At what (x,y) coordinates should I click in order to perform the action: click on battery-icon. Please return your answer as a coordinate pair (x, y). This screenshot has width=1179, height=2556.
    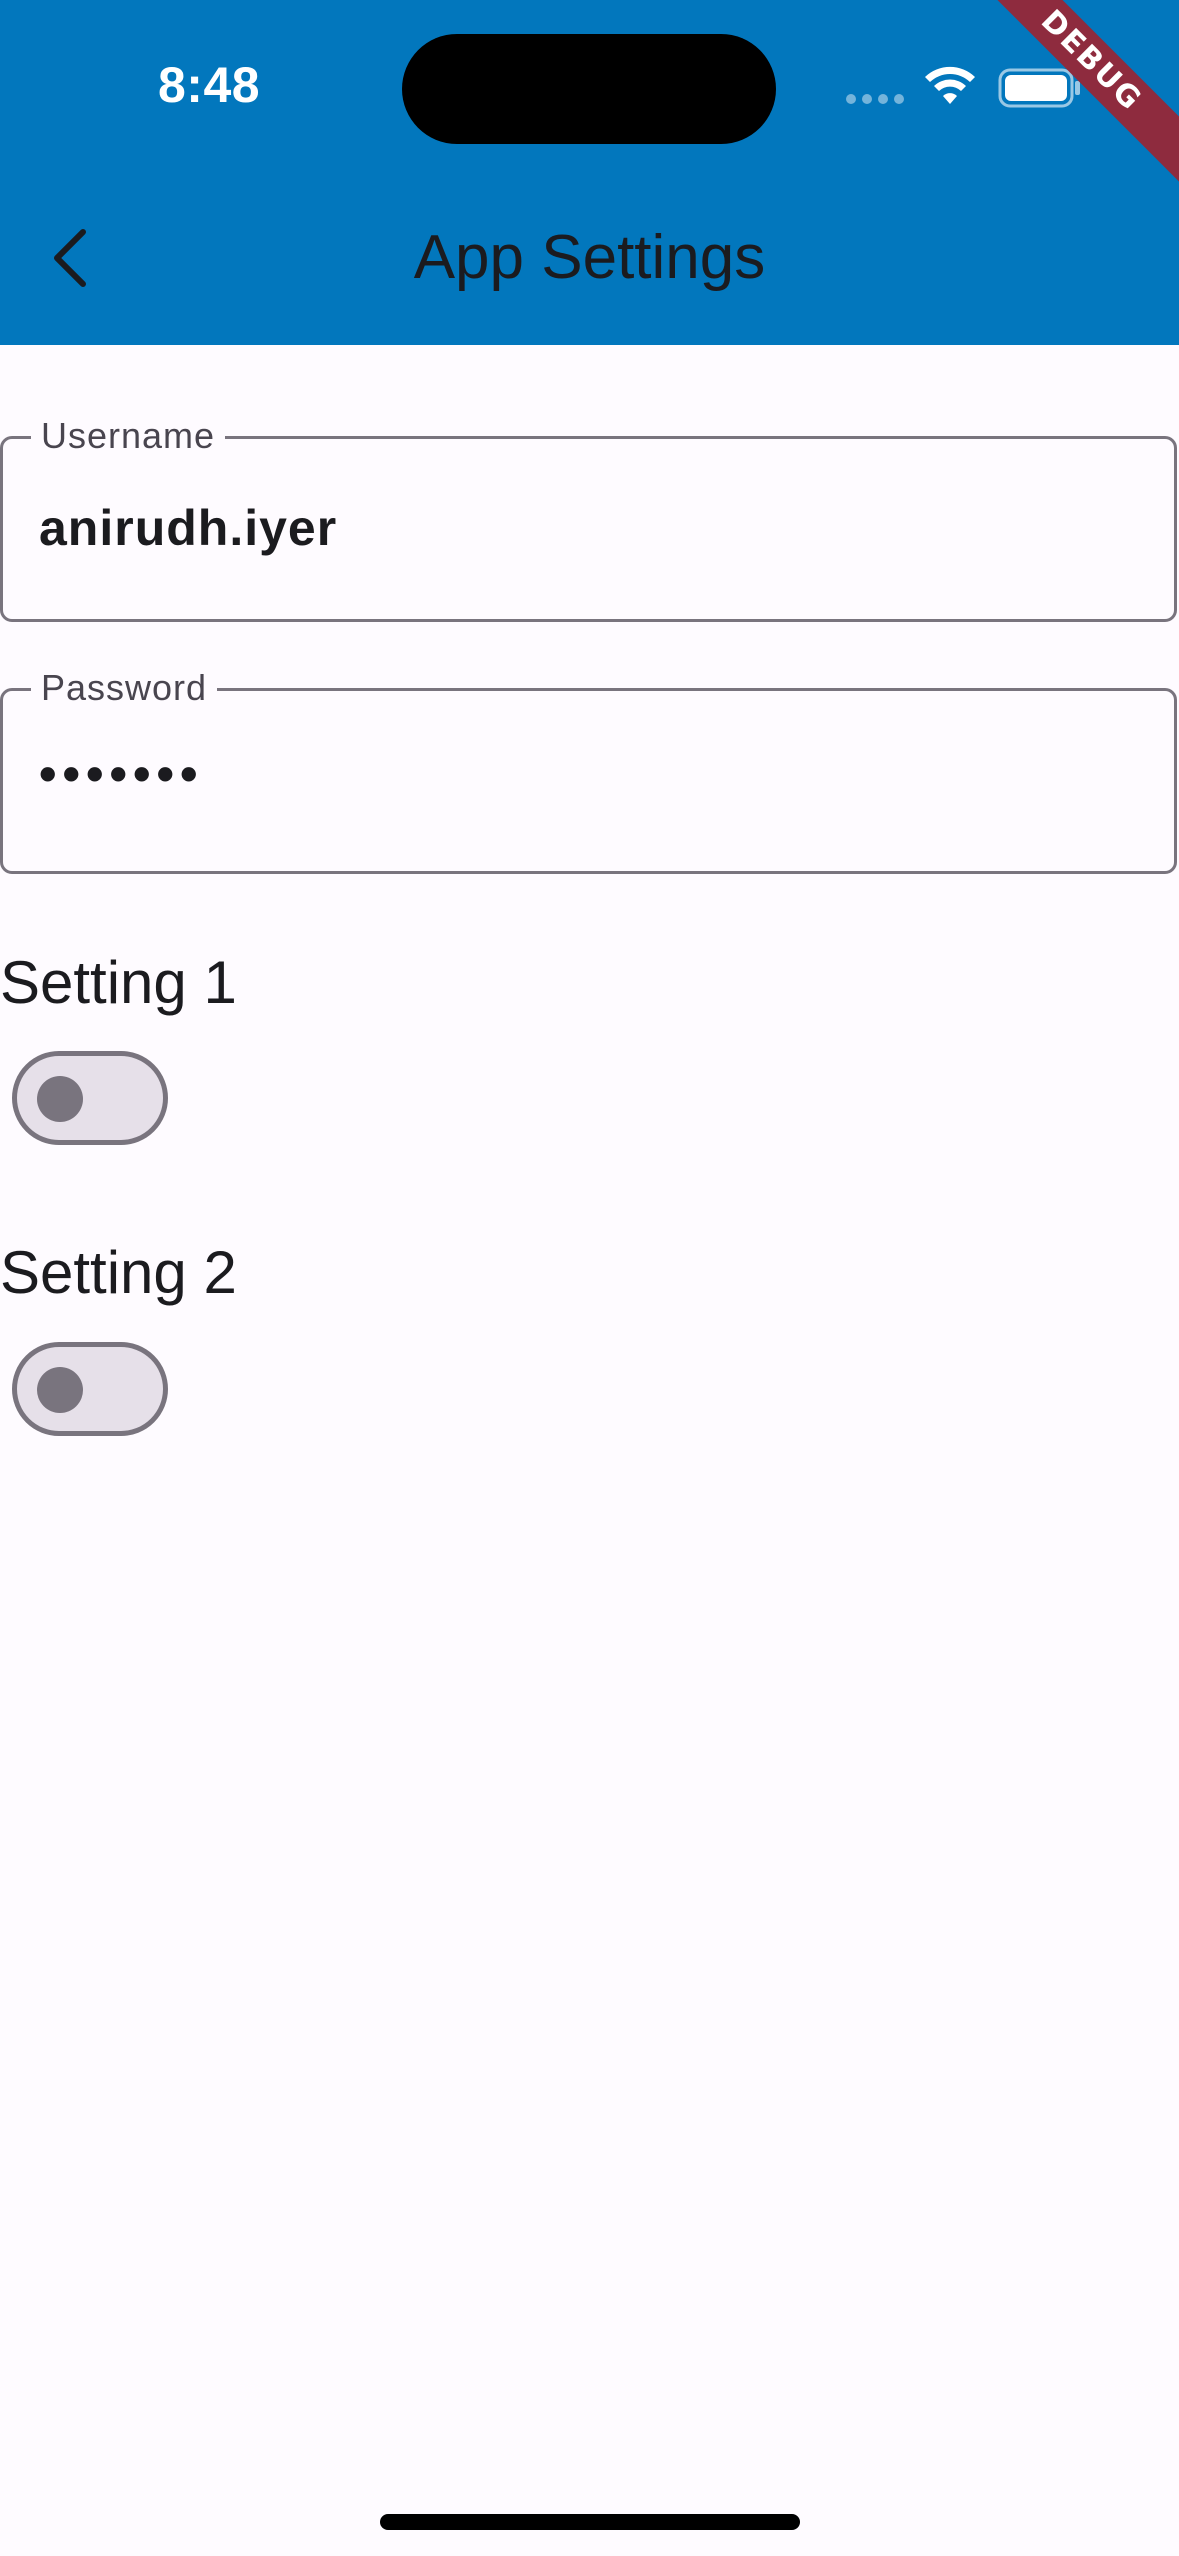
    Looking at the image, I should click on (1039, 88).